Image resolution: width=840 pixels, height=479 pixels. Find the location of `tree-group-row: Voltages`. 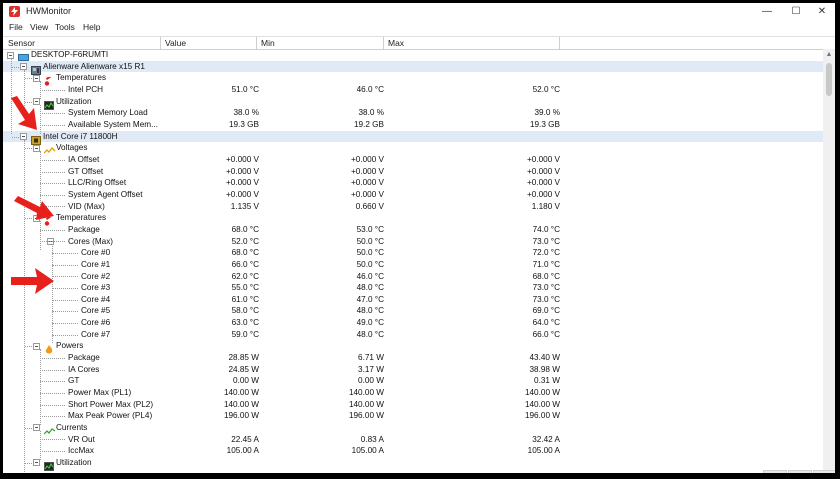

tree-group-row: Voltages is located at coordinates (413, 148).